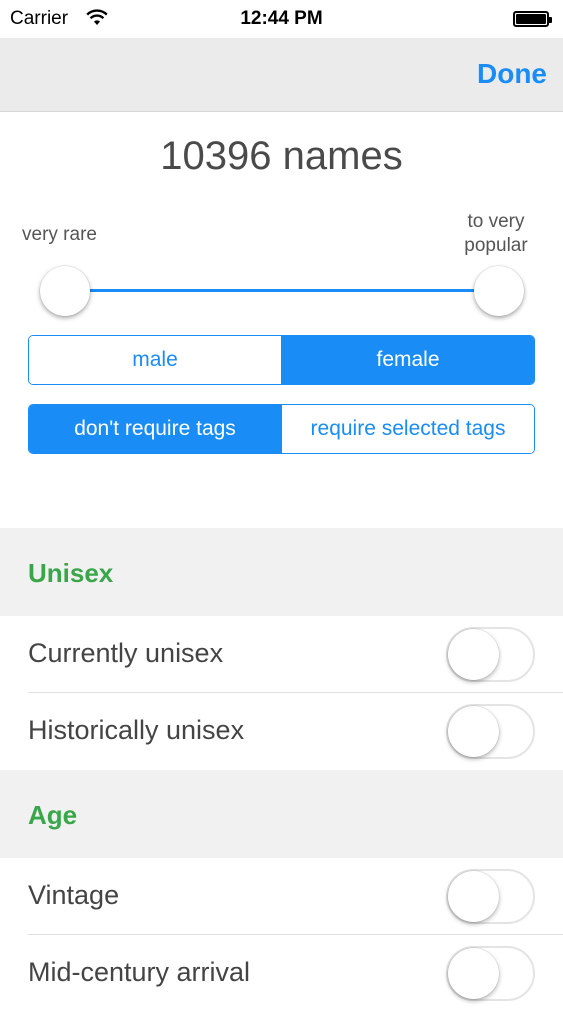 The image size is (563, 1012). Describe the element at coordinates (53, 815) in the screenshot. I see `section-title: Age` at that location.